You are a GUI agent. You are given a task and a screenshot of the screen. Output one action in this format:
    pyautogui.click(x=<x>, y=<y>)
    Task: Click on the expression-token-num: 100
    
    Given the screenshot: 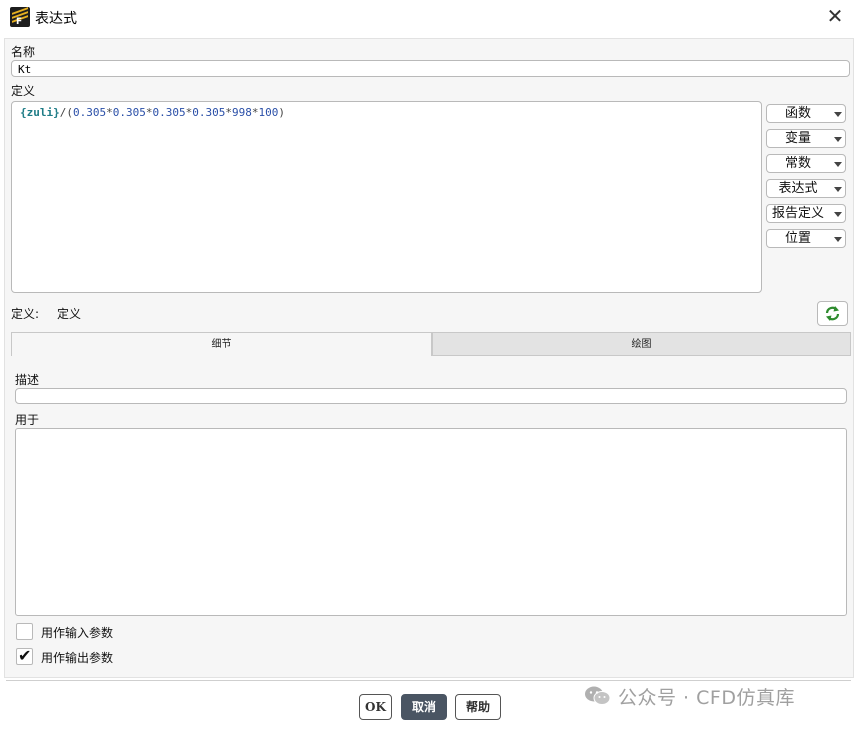 What is the action you would take?
    pyautogui.click(x=268, y=112)
    